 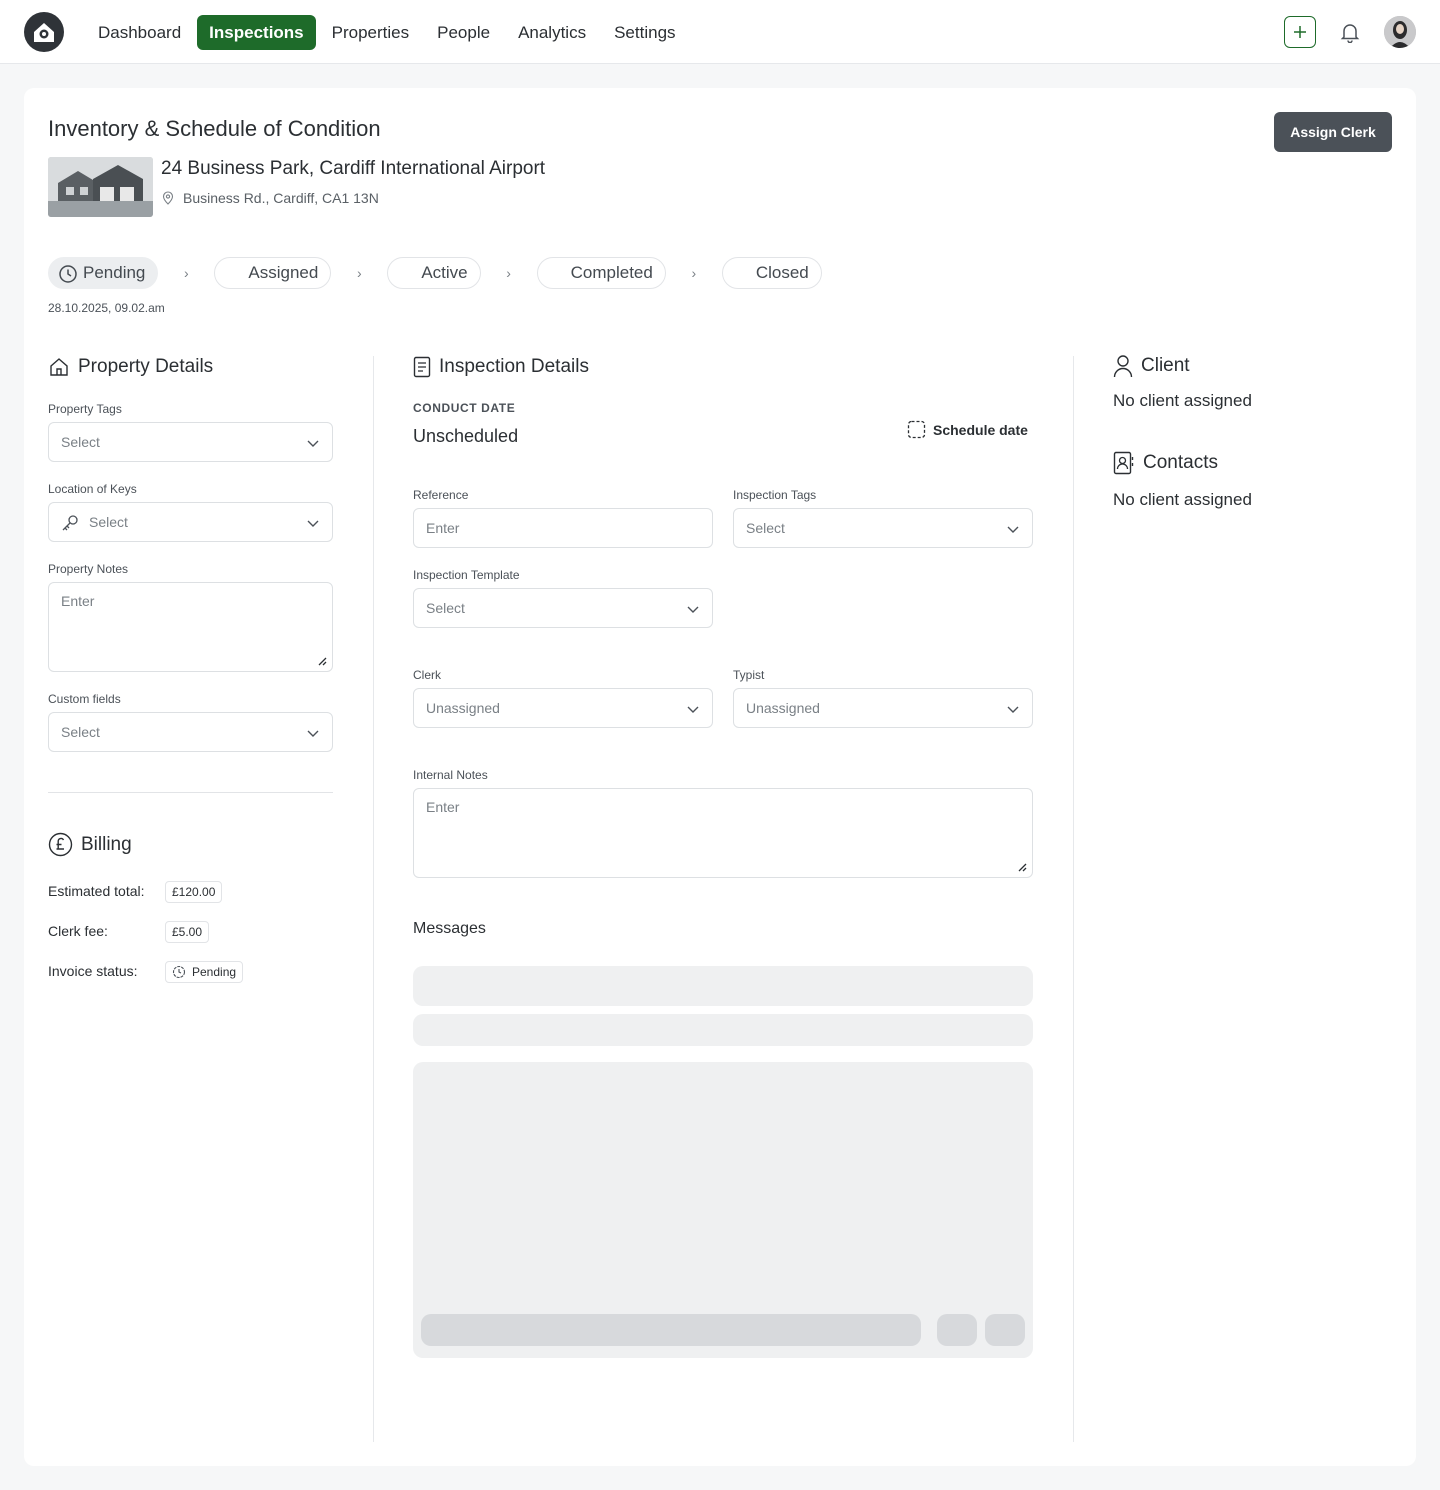 I want to click on plus-icon, so click(x=1300, y=32).